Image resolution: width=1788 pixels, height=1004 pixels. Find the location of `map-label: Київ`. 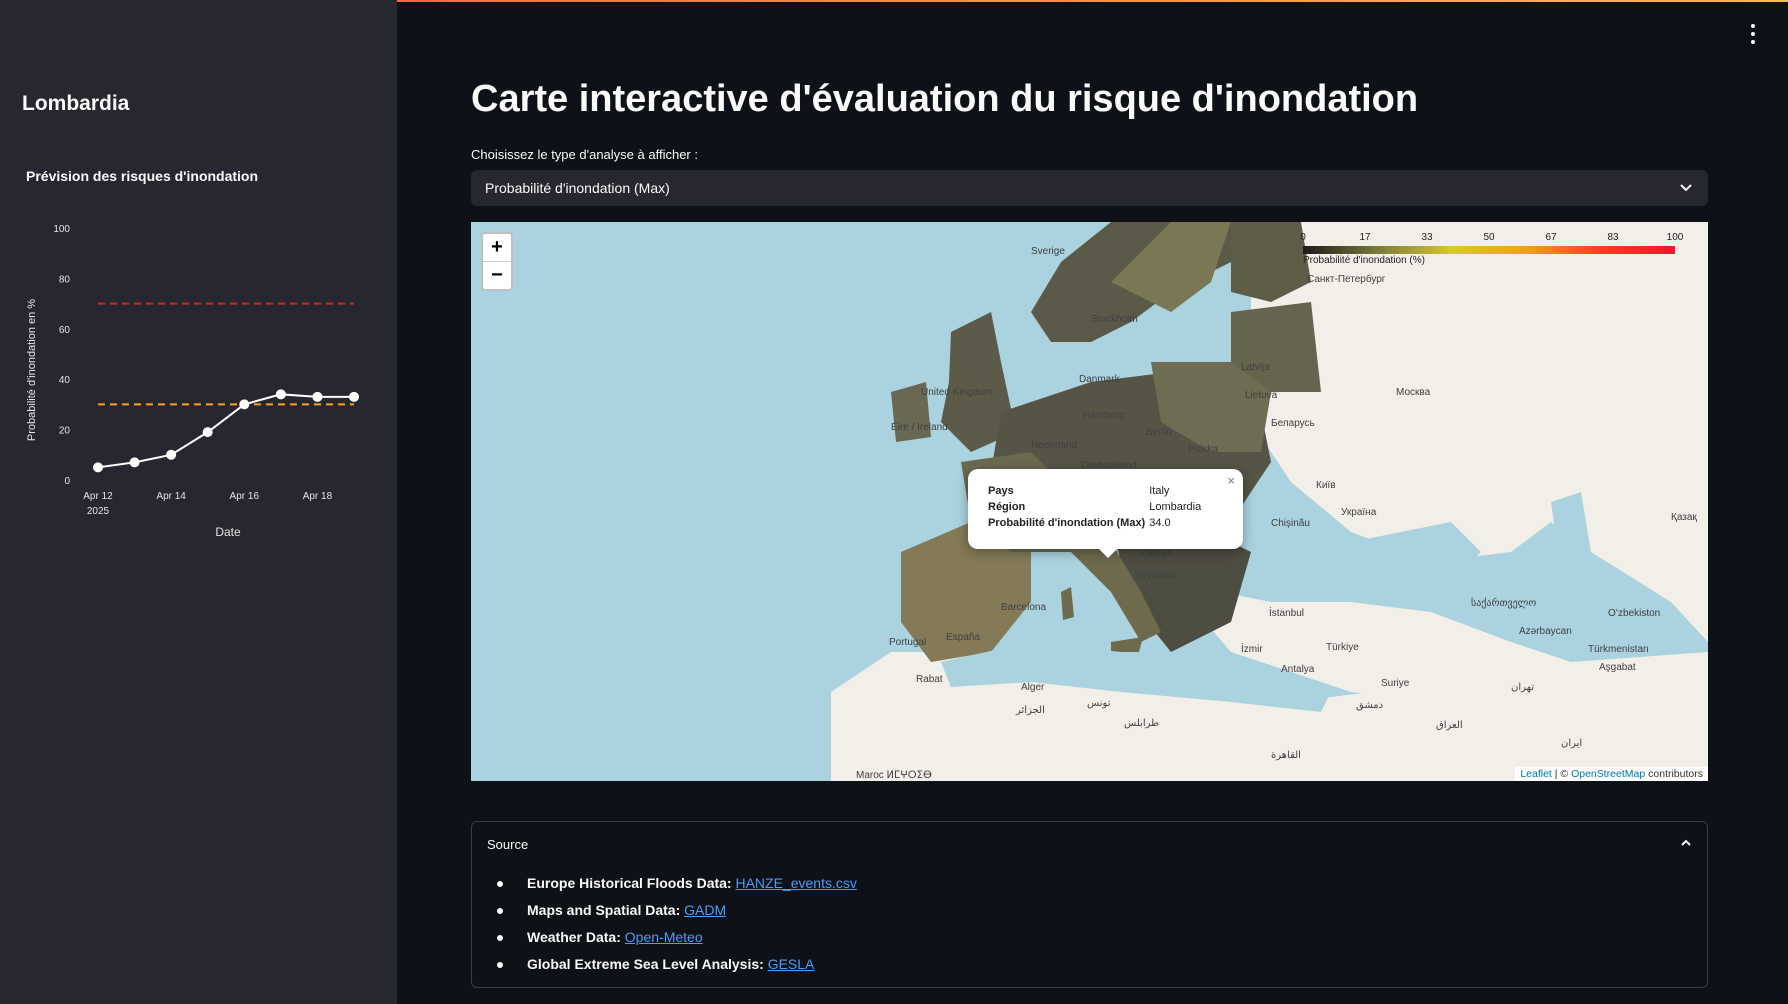

map-label: Київ is located at coordinates (1326, 485).